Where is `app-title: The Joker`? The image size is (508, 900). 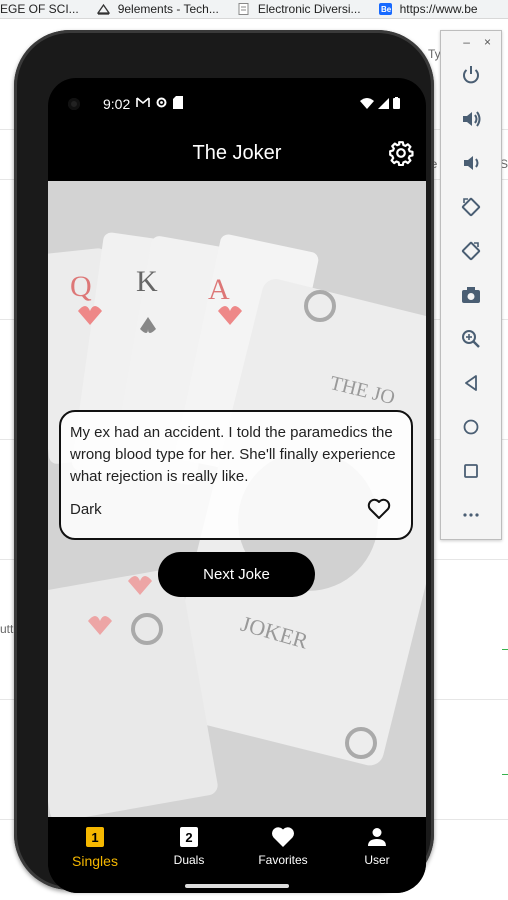 app-title: The Joker is located at coordinates (237, 153).